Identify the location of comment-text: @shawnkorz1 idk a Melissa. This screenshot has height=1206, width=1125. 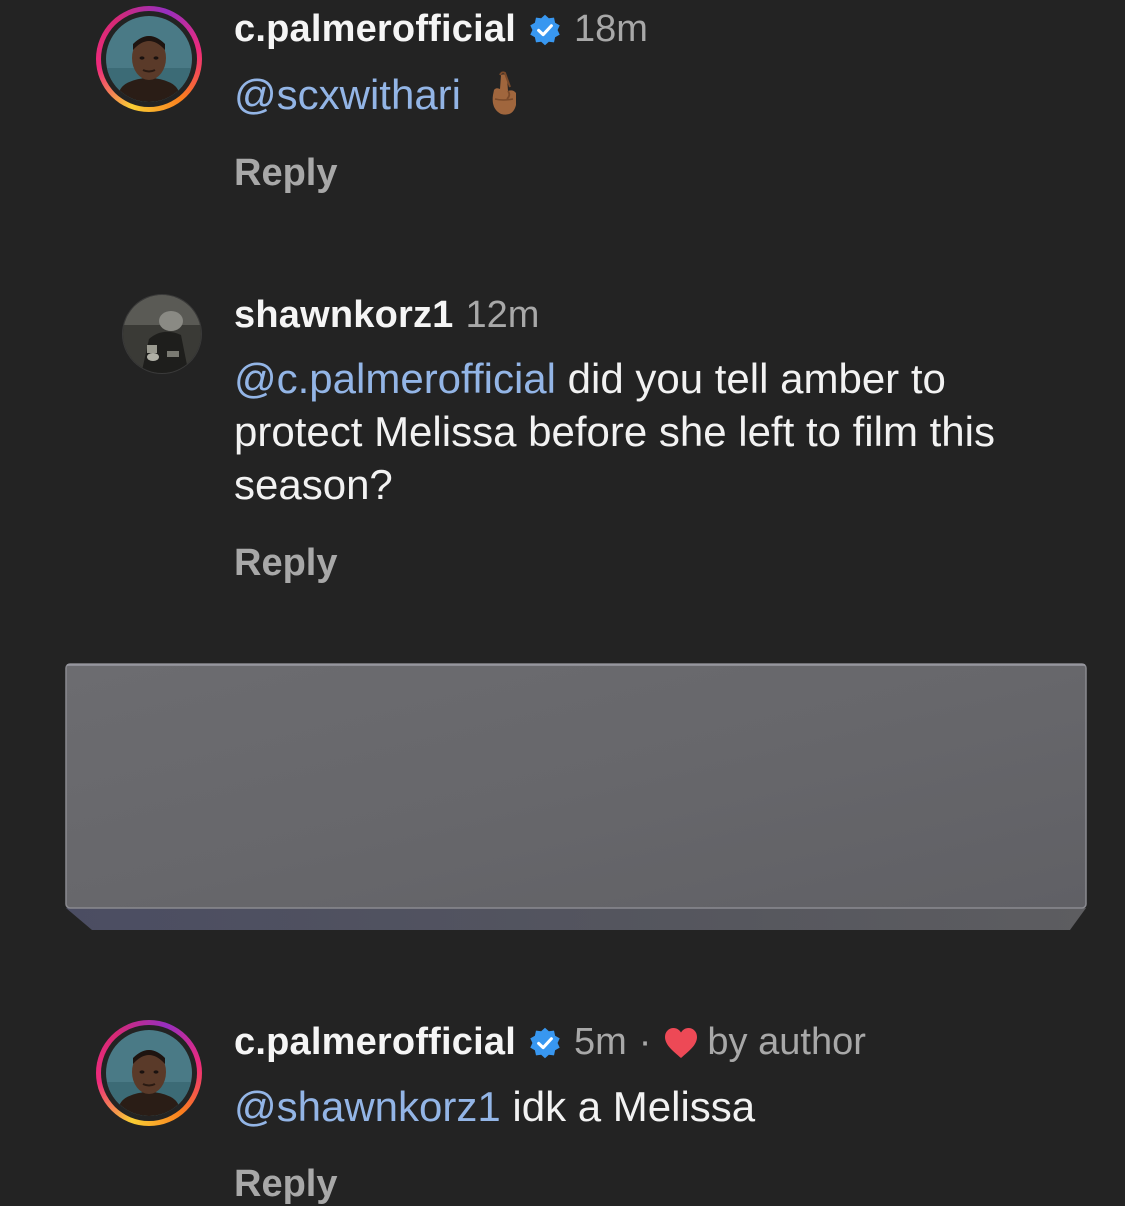
(494, 1106).